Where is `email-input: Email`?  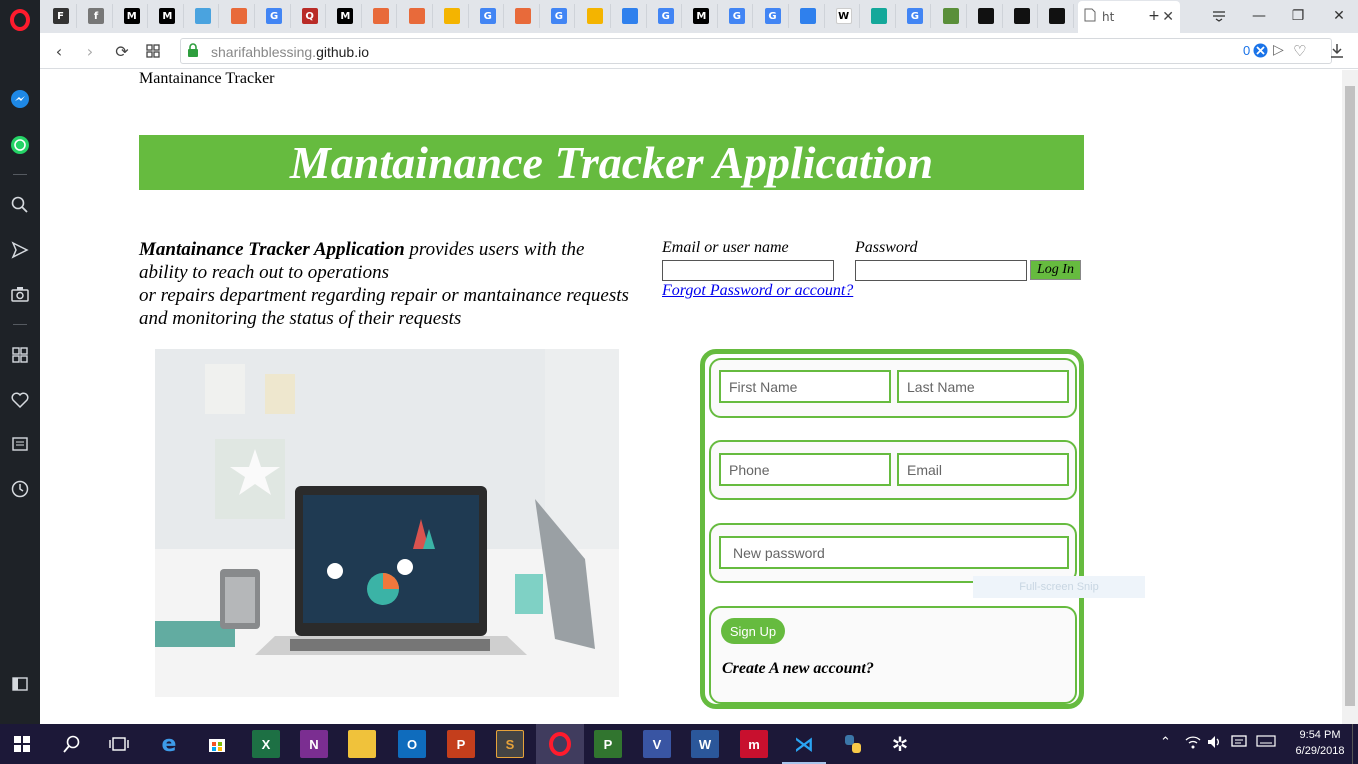 email-input: Email is located at coordinates (983, 469).